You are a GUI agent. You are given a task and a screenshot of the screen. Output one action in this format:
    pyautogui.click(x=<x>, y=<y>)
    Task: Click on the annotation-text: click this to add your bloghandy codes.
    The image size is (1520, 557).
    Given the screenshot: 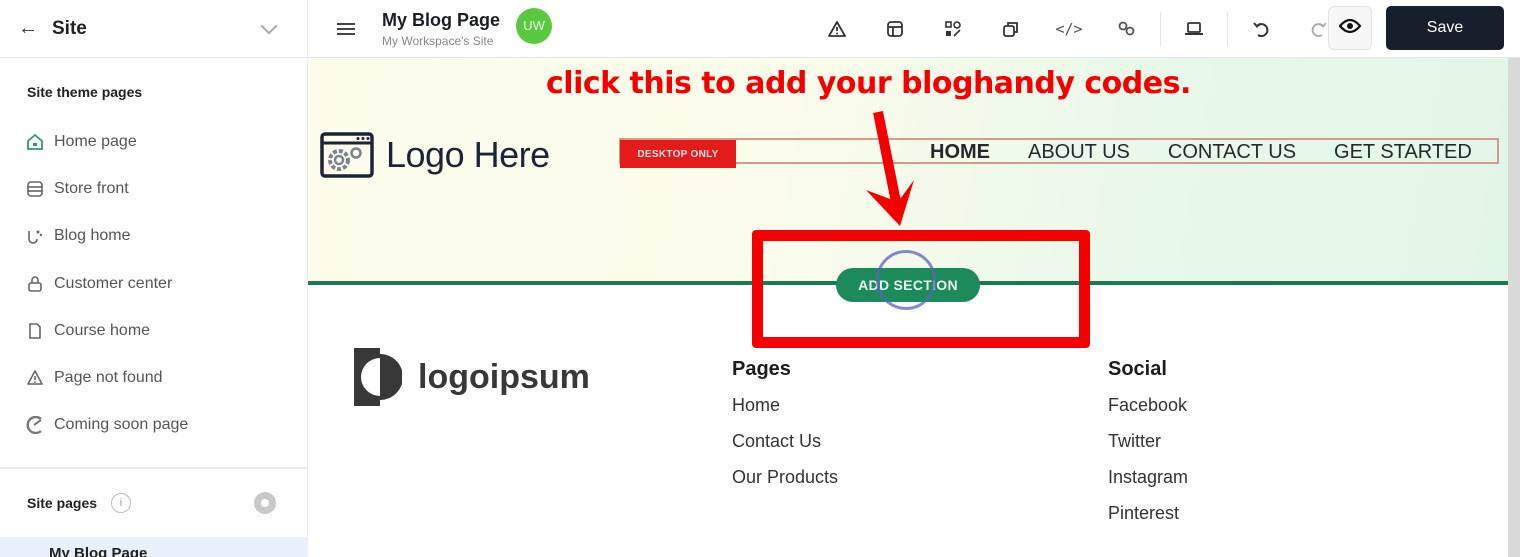 What is the action you would take?
    pyautogui.click(x=868, y=83)
    